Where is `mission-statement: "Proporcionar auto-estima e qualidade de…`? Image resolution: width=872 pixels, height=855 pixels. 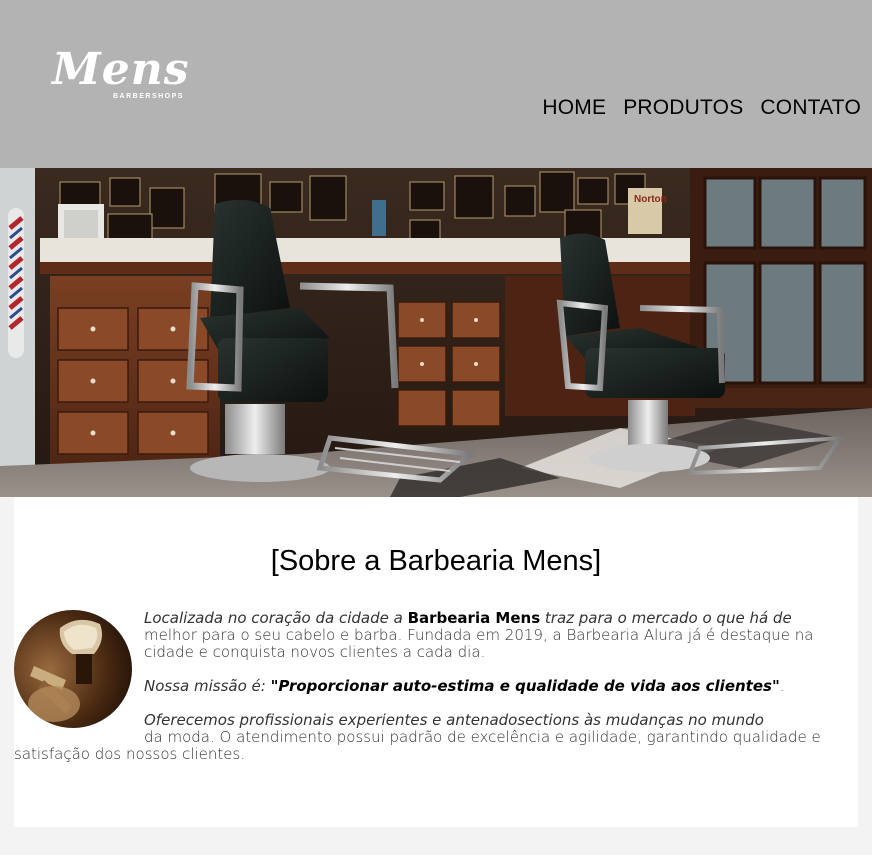 mission-statement: "Proporcionar auto-estima e qualidade de… is located at coordinates (525, 686).